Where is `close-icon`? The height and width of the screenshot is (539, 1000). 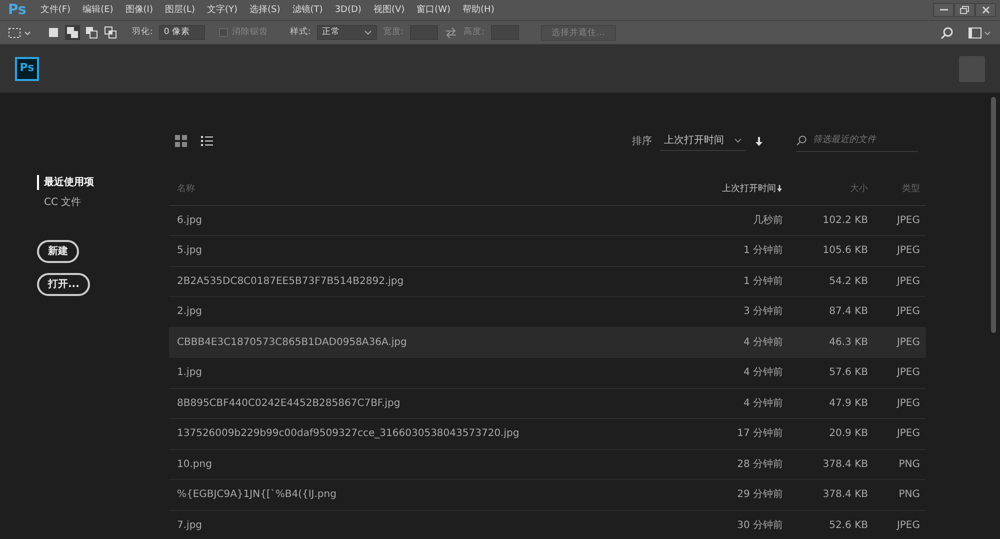 close-icon is located at coordinates (986, 10).